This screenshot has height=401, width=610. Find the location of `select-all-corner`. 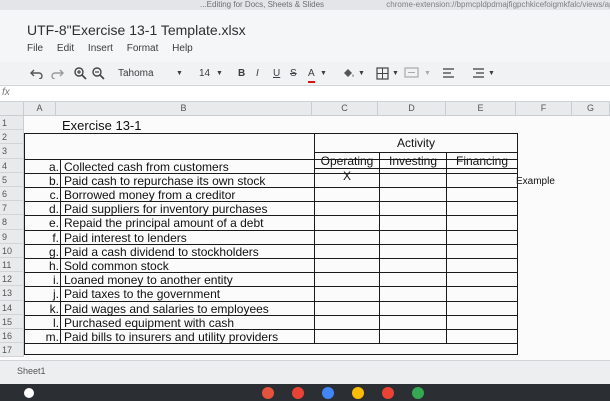

select-all-corner is located at coordinates (12, 109).